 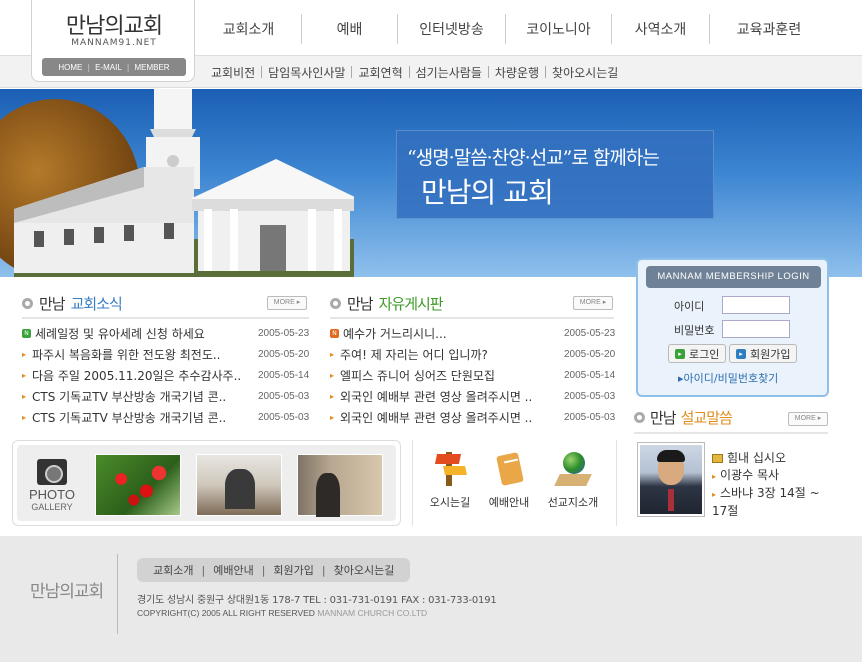 I want to click on church-news-more-button: MORE ▸, so click(x=287, y=303).